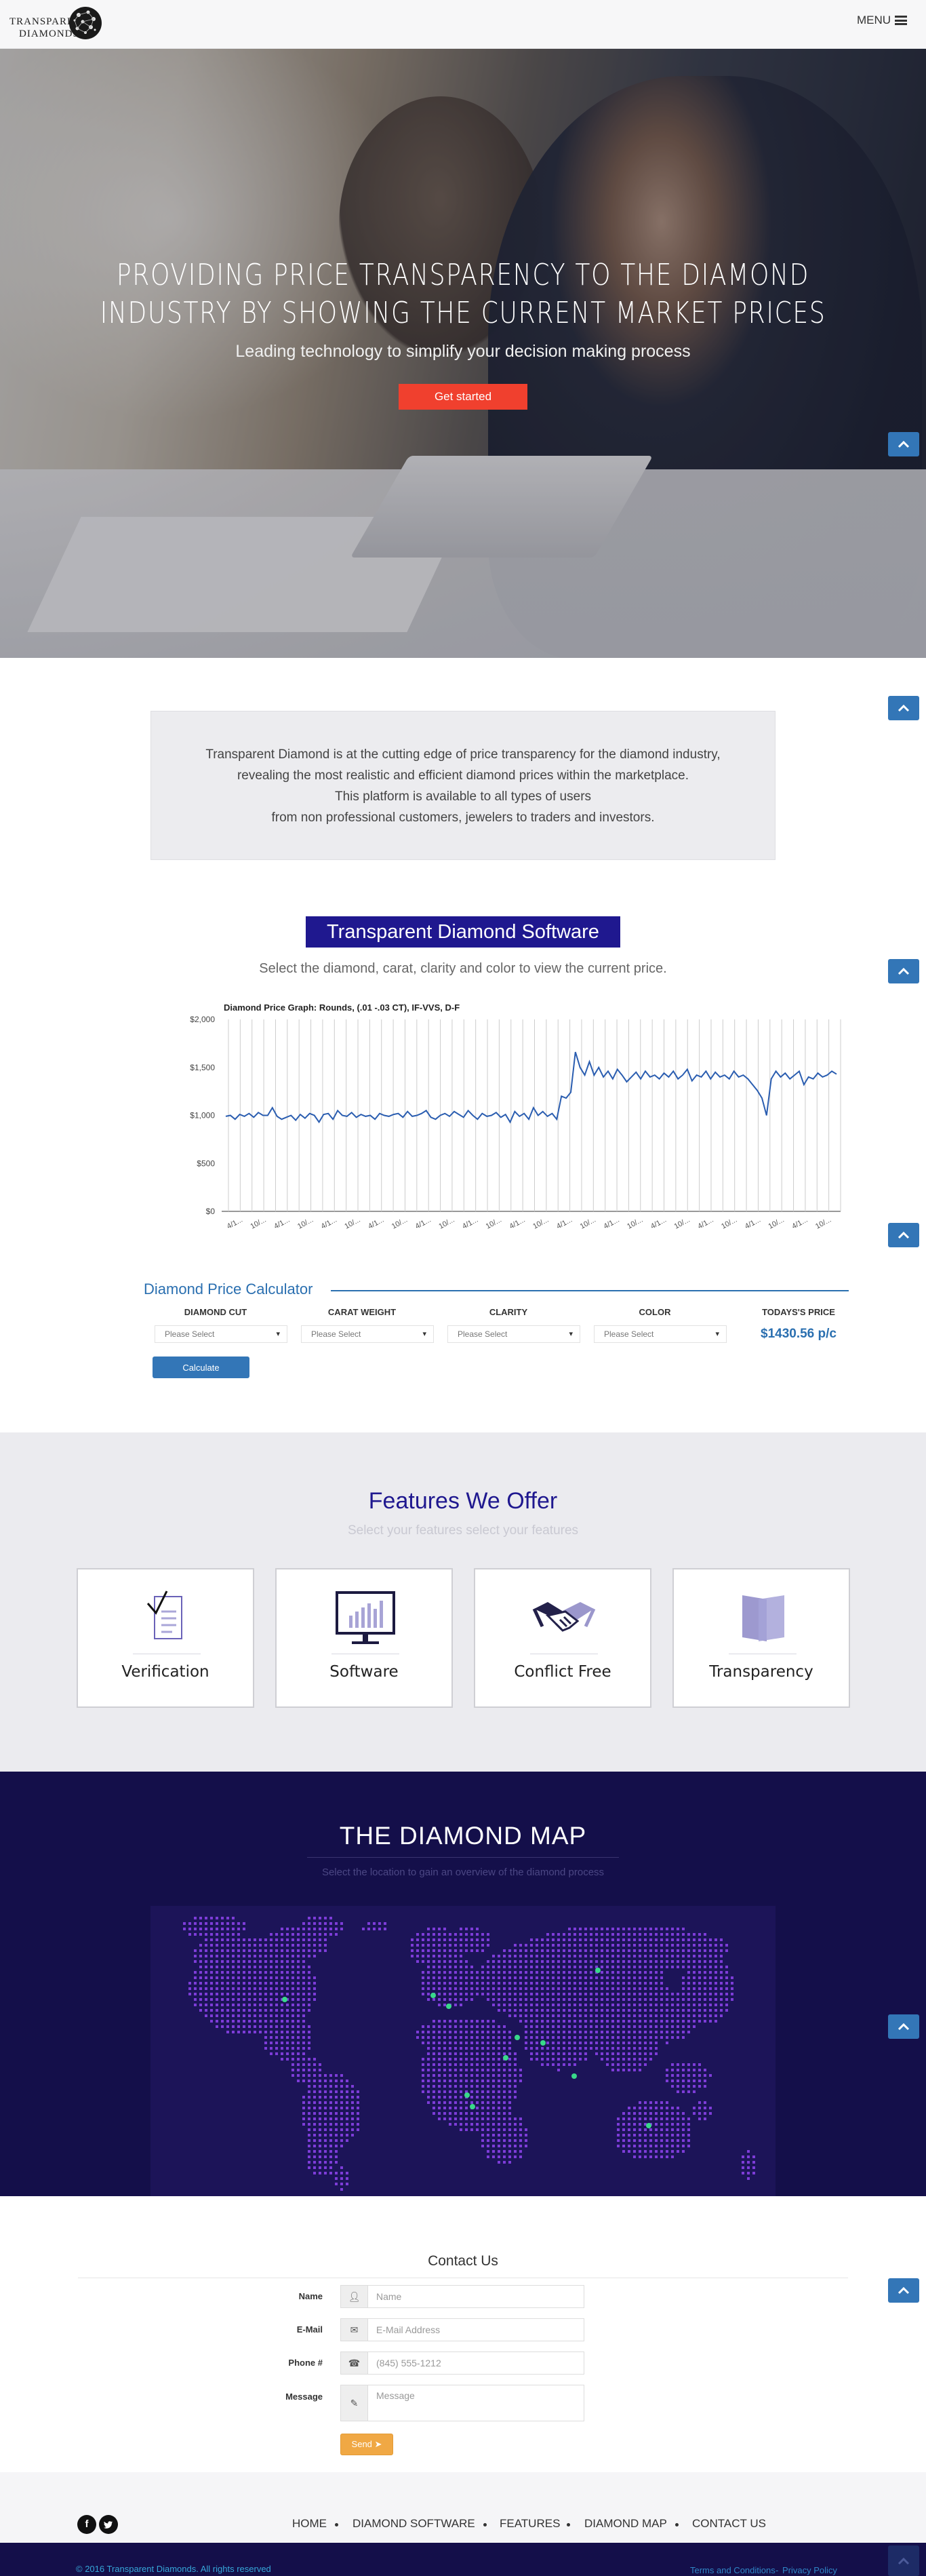 Image resolution: width=926 pixels, height=2576 pixels. What do you see at coordinates (86, 2524) in the screenshot?
I see `facebook-icon: f` at bounding box center [86, 2524].